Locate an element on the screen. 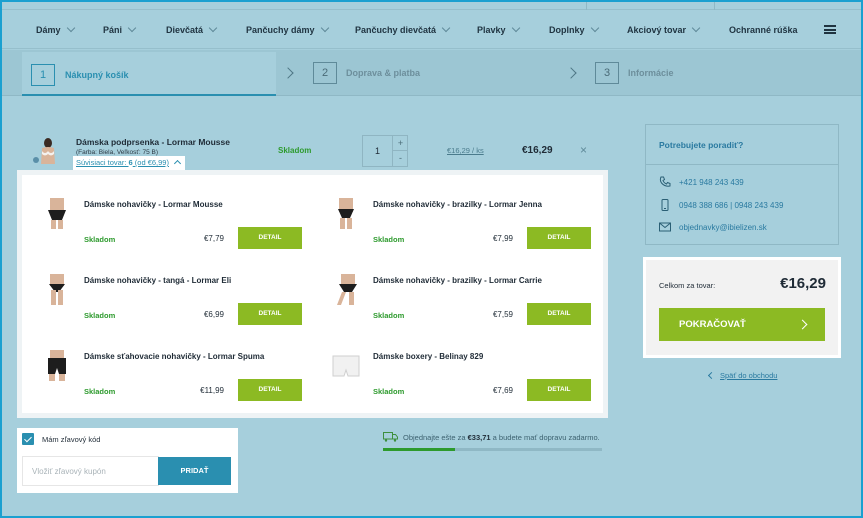 The height and width of the screenshot is (518, 863). coupon-checkbox is located at coordinates (28, 439).